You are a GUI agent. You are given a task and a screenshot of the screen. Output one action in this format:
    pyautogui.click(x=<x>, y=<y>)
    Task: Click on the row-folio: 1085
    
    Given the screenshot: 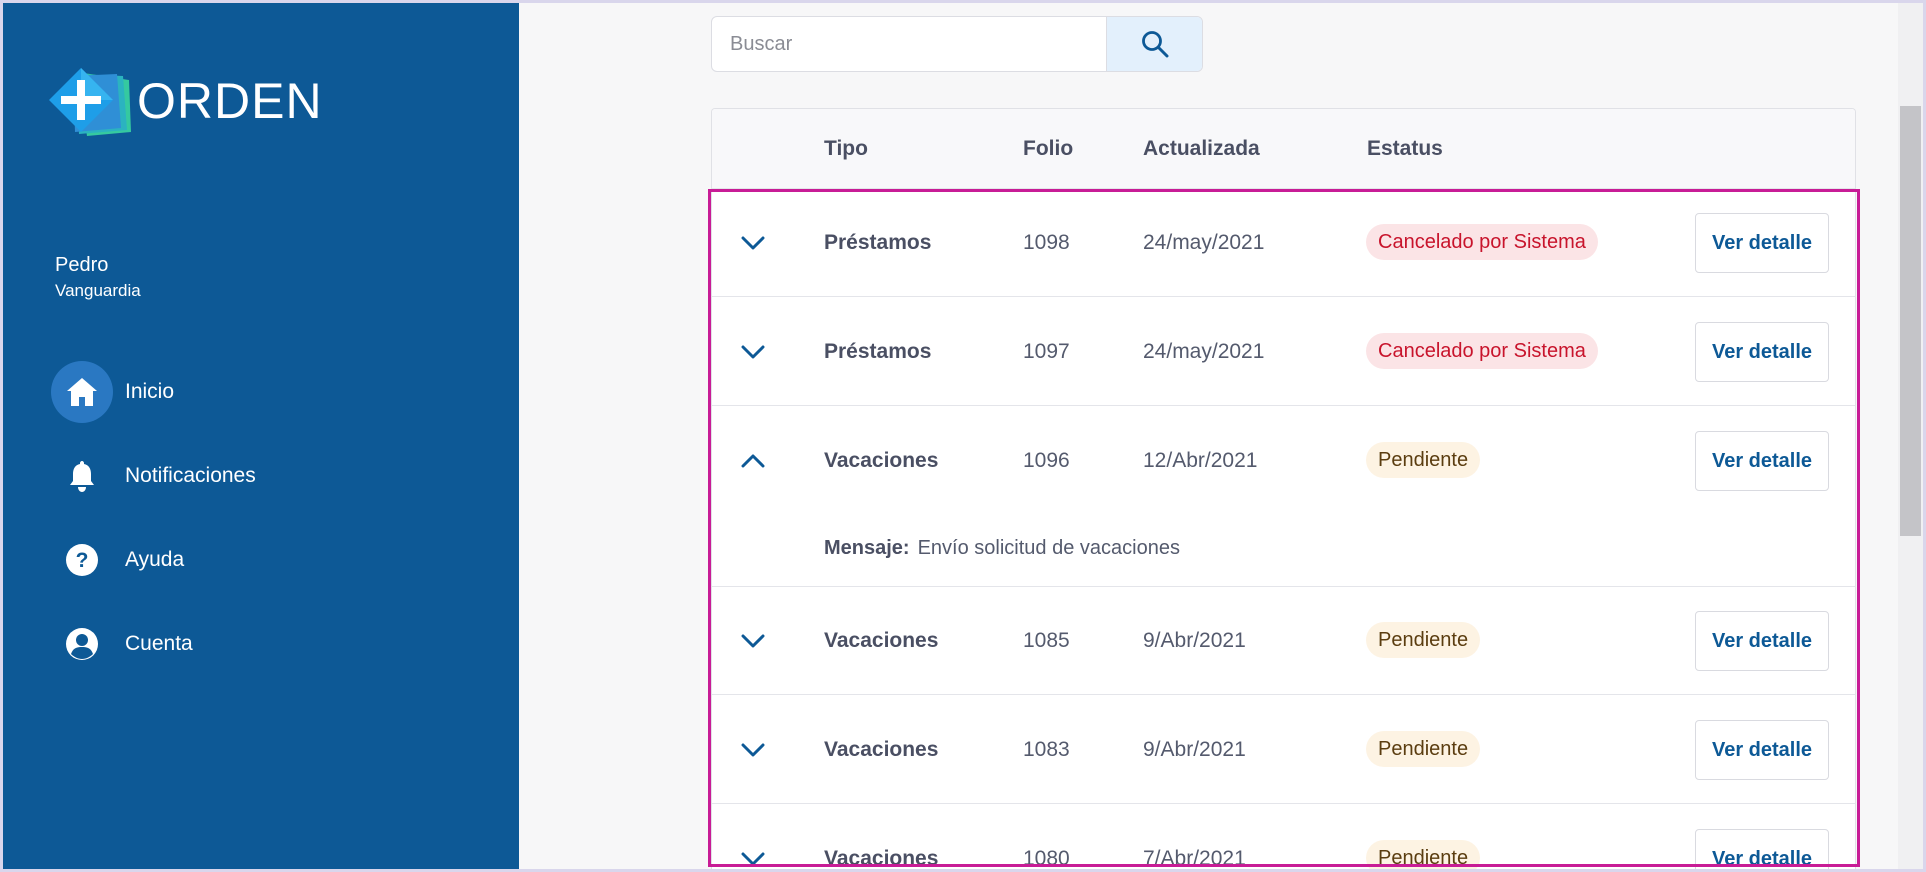 What is the action you would take?
    pyautogui.click(x=1046, y=640)
    